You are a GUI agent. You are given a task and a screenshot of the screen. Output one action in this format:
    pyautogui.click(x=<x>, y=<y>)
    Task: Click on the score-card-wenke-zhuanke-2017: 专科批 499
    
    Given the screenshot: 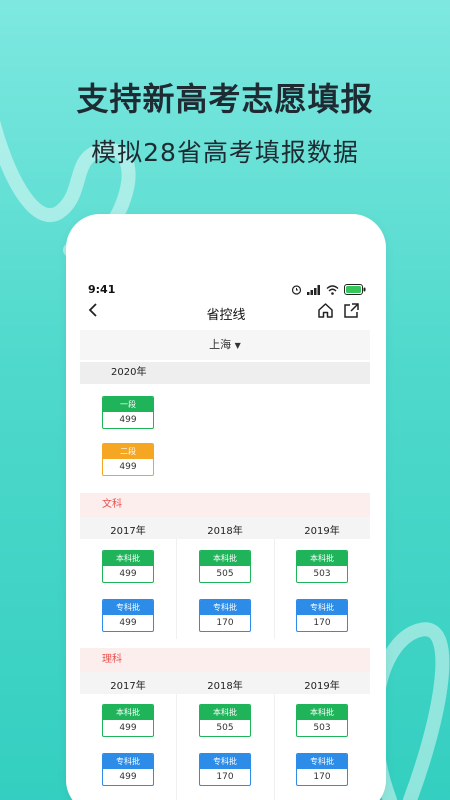 What is the action you would take?
    pyautogui.click(x=128, y=615)
    